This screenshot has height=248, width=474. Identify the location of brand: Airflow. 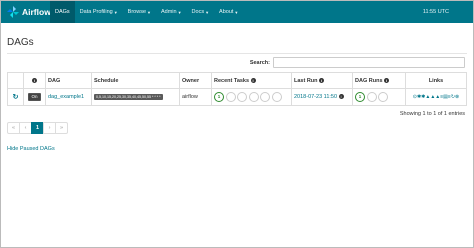
(29, 12).